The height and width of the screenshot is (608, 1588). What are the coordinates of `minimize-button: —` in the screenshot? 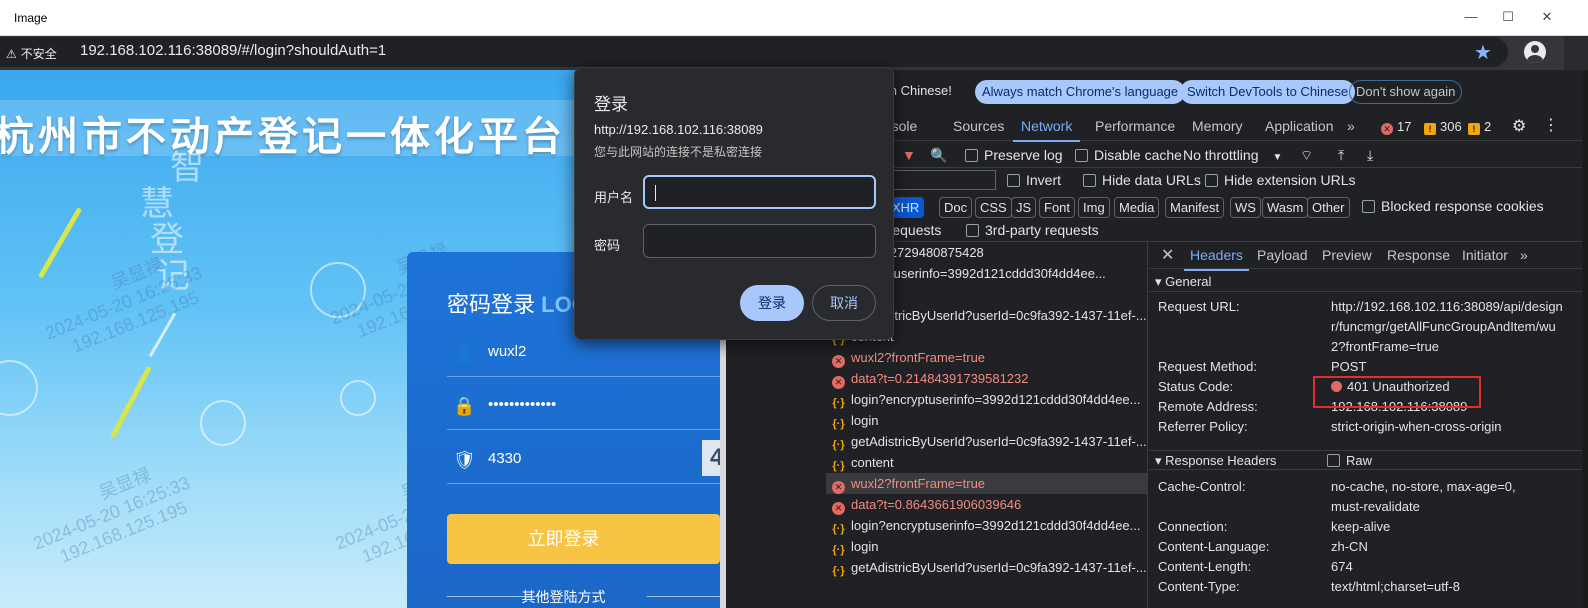 It's located at (1471, 17).